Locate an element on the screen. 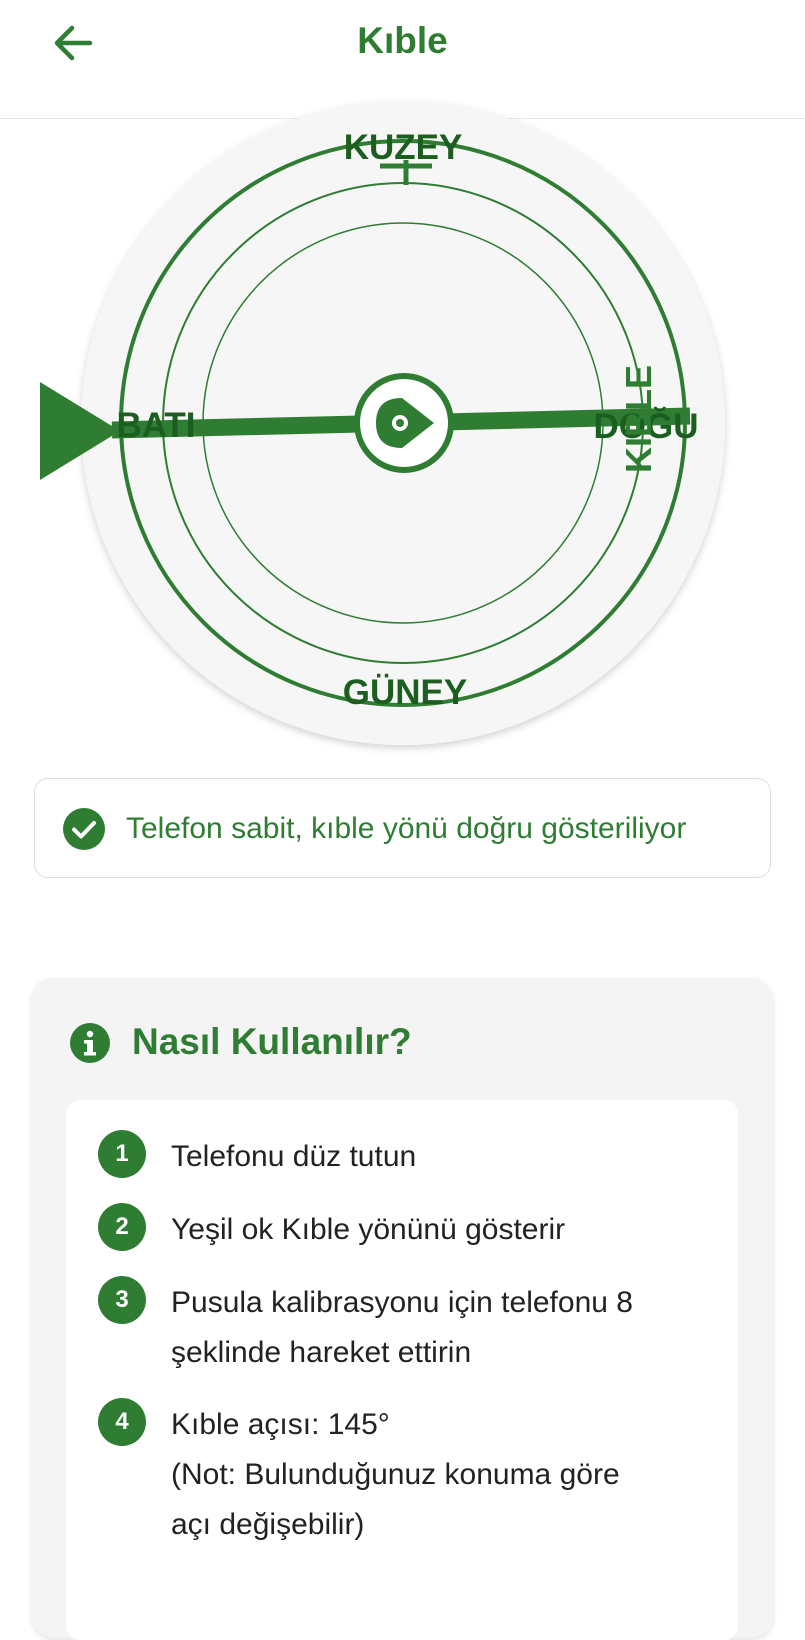 The image size is (805, 1640). step-number-badge: 1 is located at coordinates (122, 1154).